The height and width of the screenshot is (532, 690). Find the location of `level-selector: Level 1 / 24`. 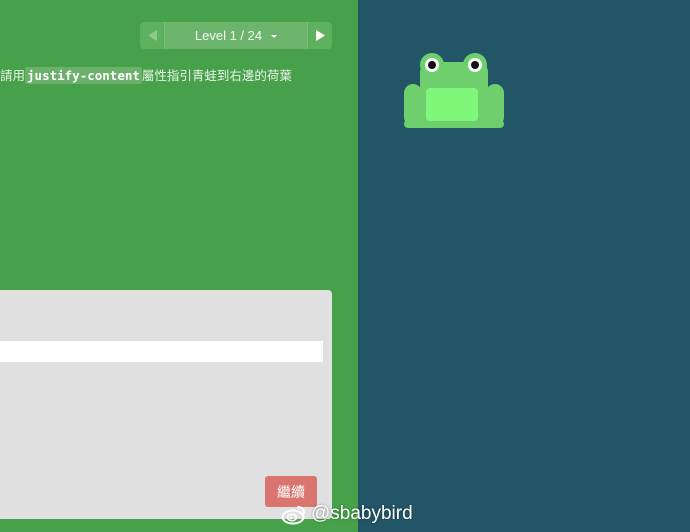

level-selector: Level 1 / 24 is located at coordinates (236, 35).